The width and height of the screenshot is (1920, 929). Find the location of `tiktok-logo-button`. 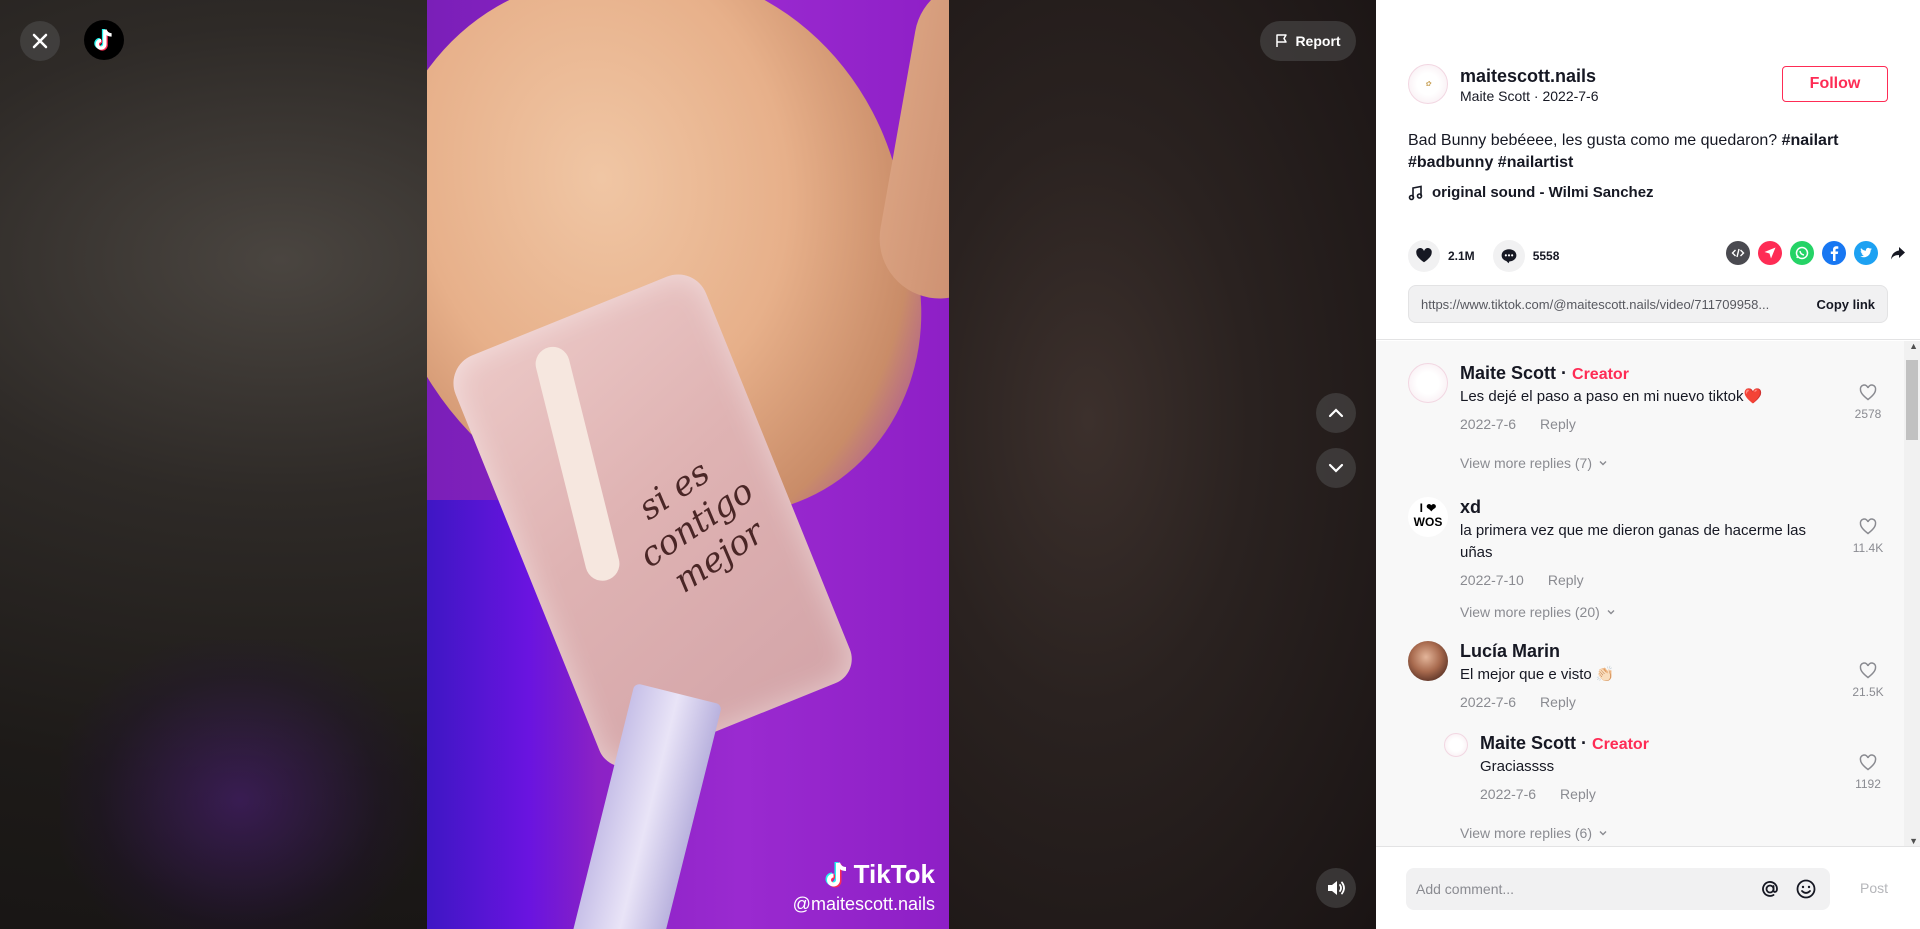

tiktok-logo-button is located at coordinates (104, 40).